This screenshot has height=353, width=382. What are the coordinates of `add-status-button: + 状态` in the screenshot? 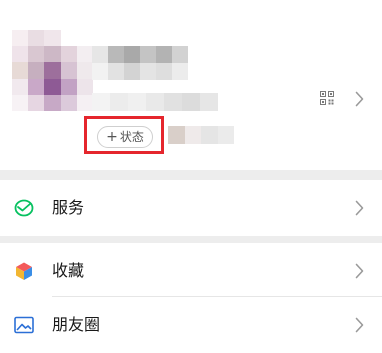 It's located at (125, 137).